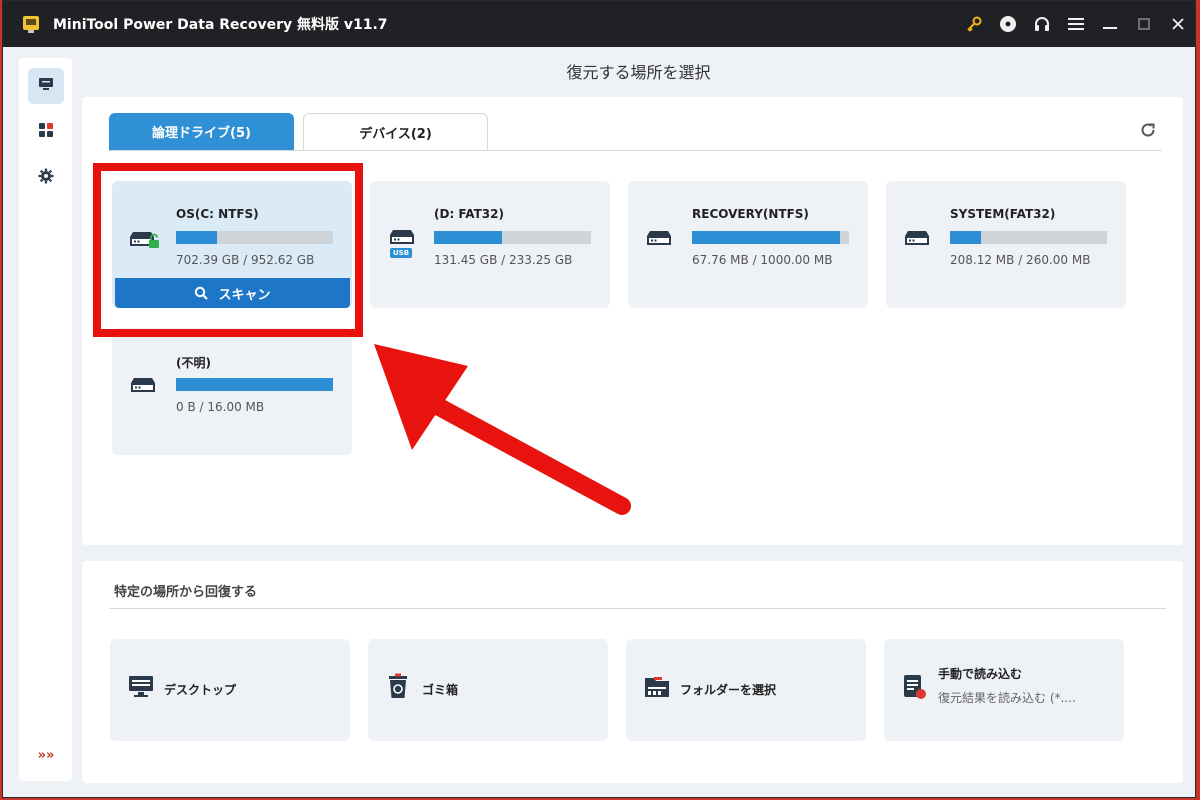 The height and width of the screenshot is (800, 1200). I want to click on tab-devices: デバイス(2), so click(395, 131).